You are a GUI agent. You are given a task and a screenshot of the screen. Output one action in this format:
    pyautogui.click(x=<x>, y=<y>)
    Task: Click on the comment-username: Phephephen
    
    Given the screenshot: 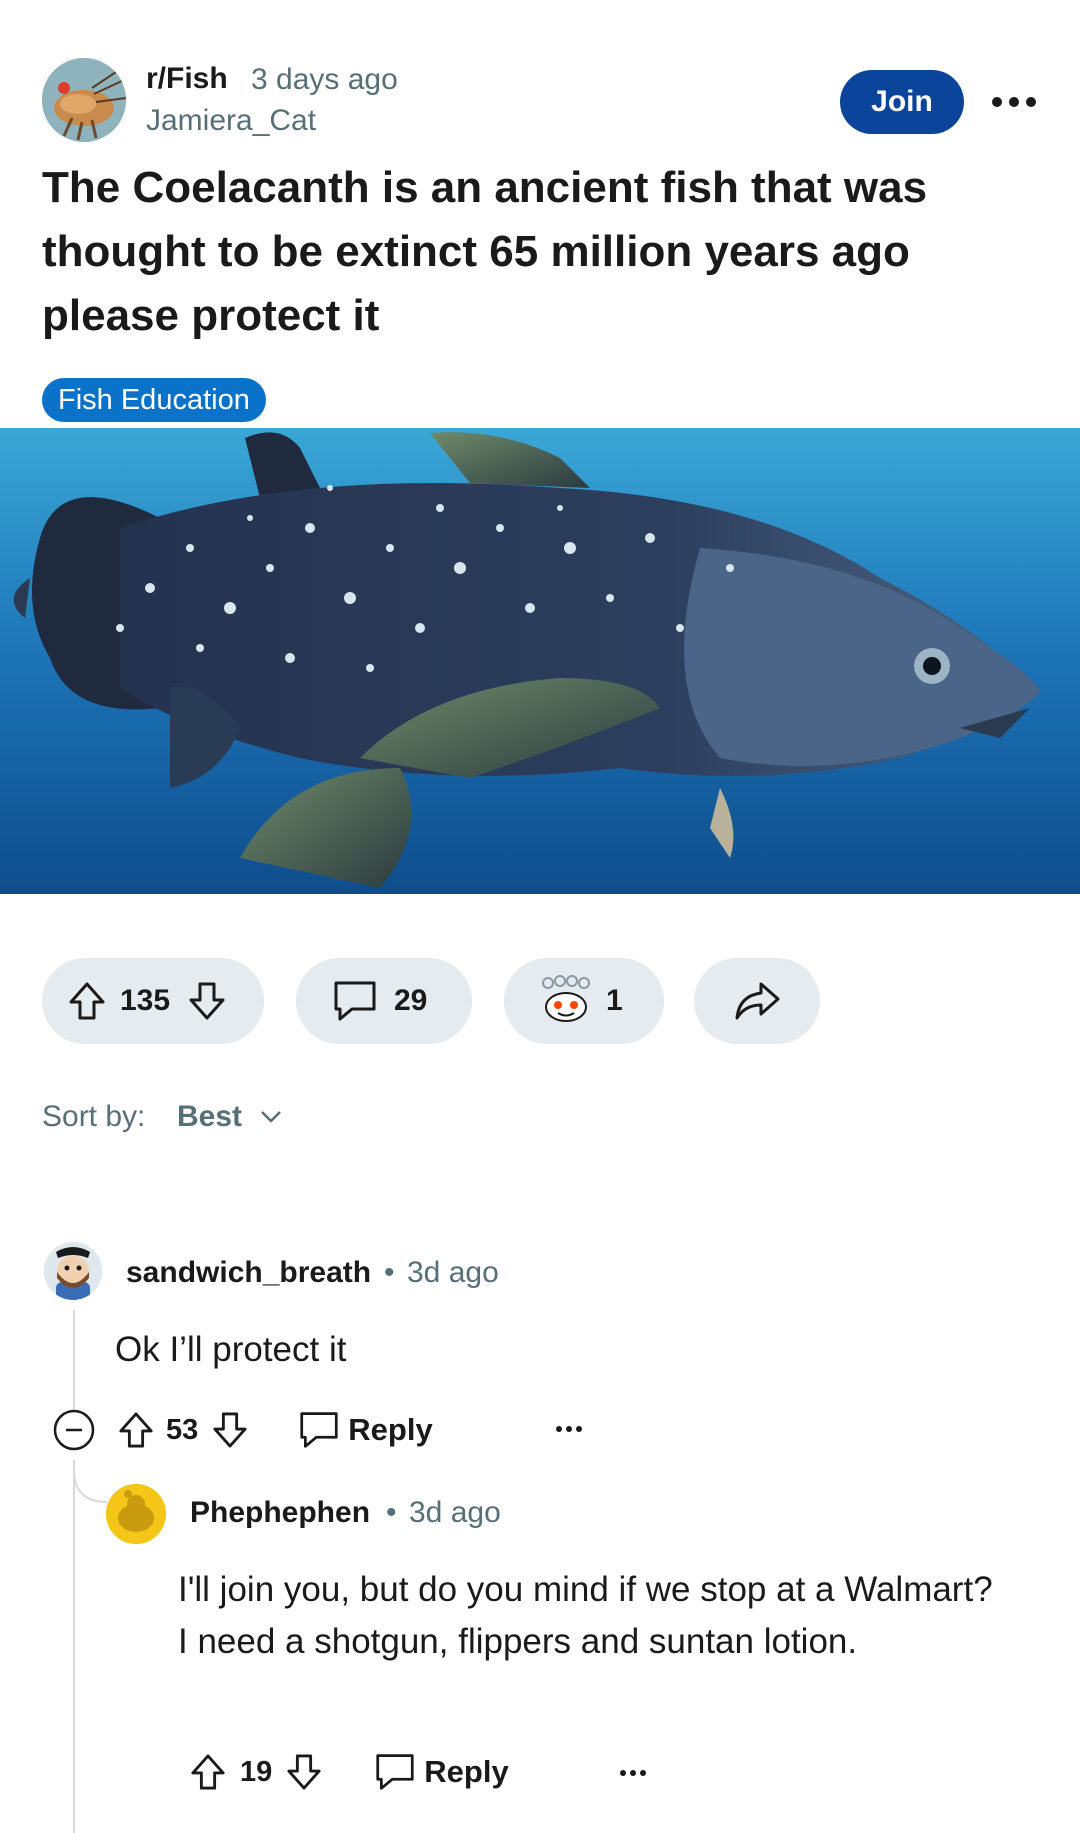 What is the action you would take?
    pyautogui.click(x=280, y=1513)
    